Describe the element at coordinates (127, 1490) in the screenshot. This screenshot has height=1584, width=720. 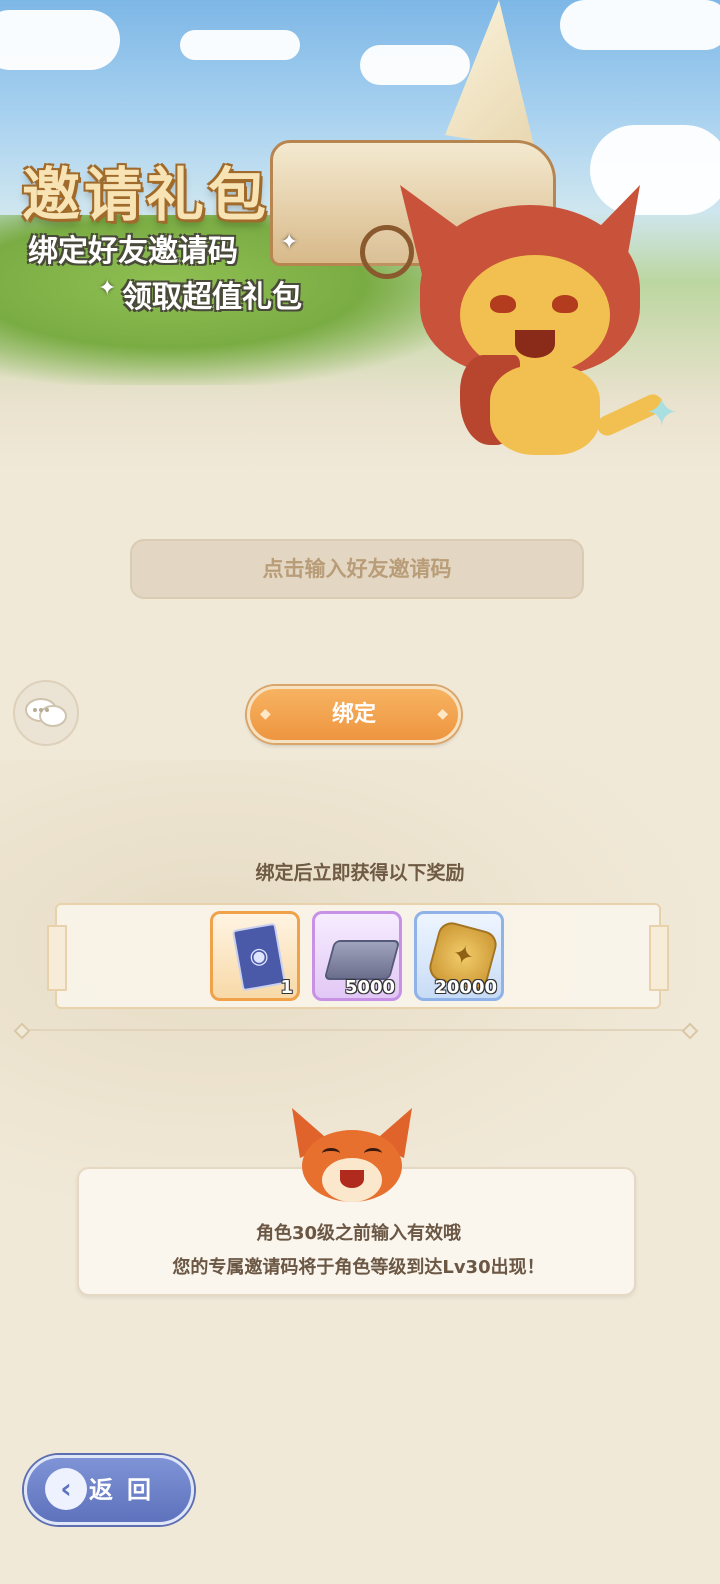
I see `back-button-label: 返回` at that location.